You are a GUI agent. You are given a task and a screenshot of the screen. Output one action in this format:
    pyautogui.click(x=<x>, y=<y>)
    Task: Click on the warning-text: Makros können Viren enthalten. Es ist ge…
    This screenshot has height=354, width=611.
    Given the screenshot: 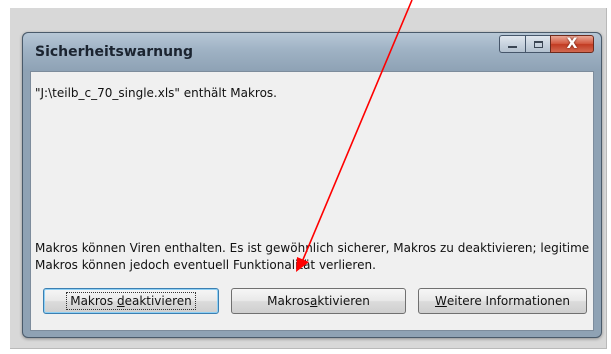 What is the action you would take?
    pyautogui.click(x=312, y=256)
    